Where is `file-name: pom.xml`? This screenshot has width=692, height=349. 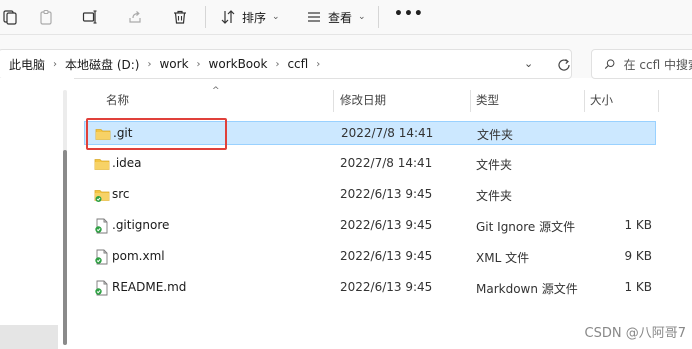 file-name: pom.xml is located at coordinates (138, 256).